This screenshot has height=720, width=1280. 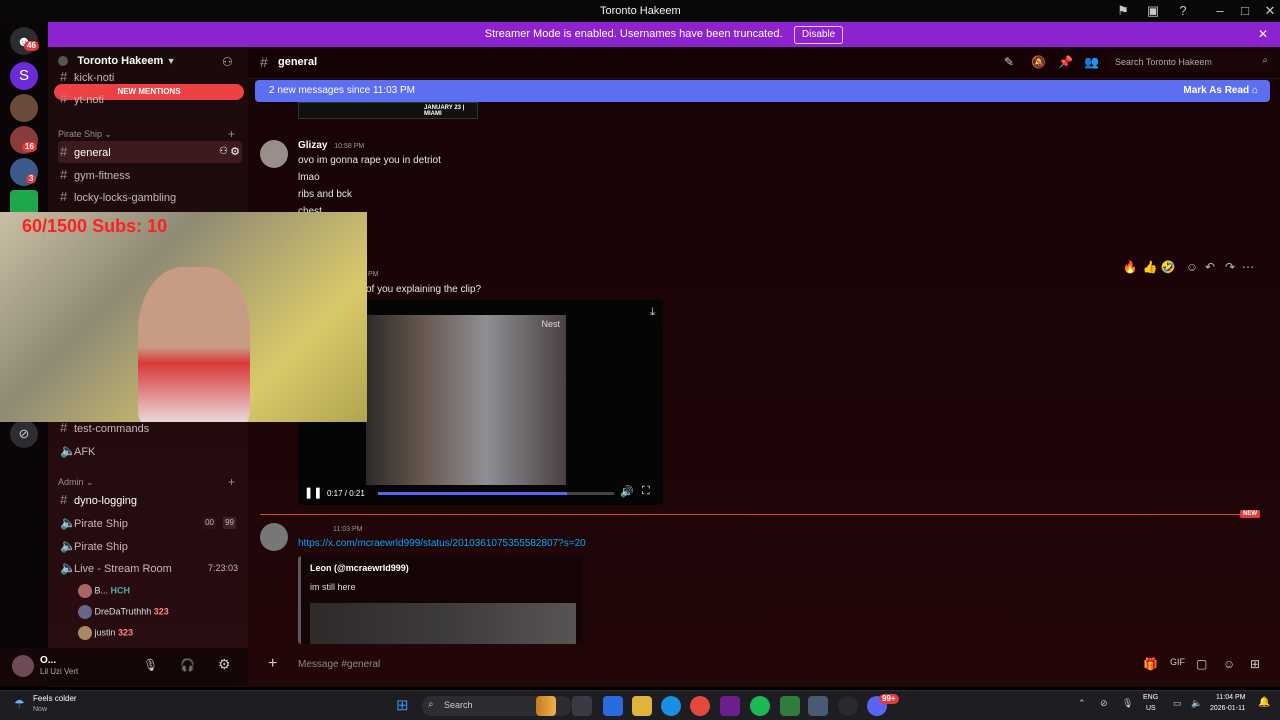 I want to click on clock-time: 11:04 PM, so click(x=1230, y=697).